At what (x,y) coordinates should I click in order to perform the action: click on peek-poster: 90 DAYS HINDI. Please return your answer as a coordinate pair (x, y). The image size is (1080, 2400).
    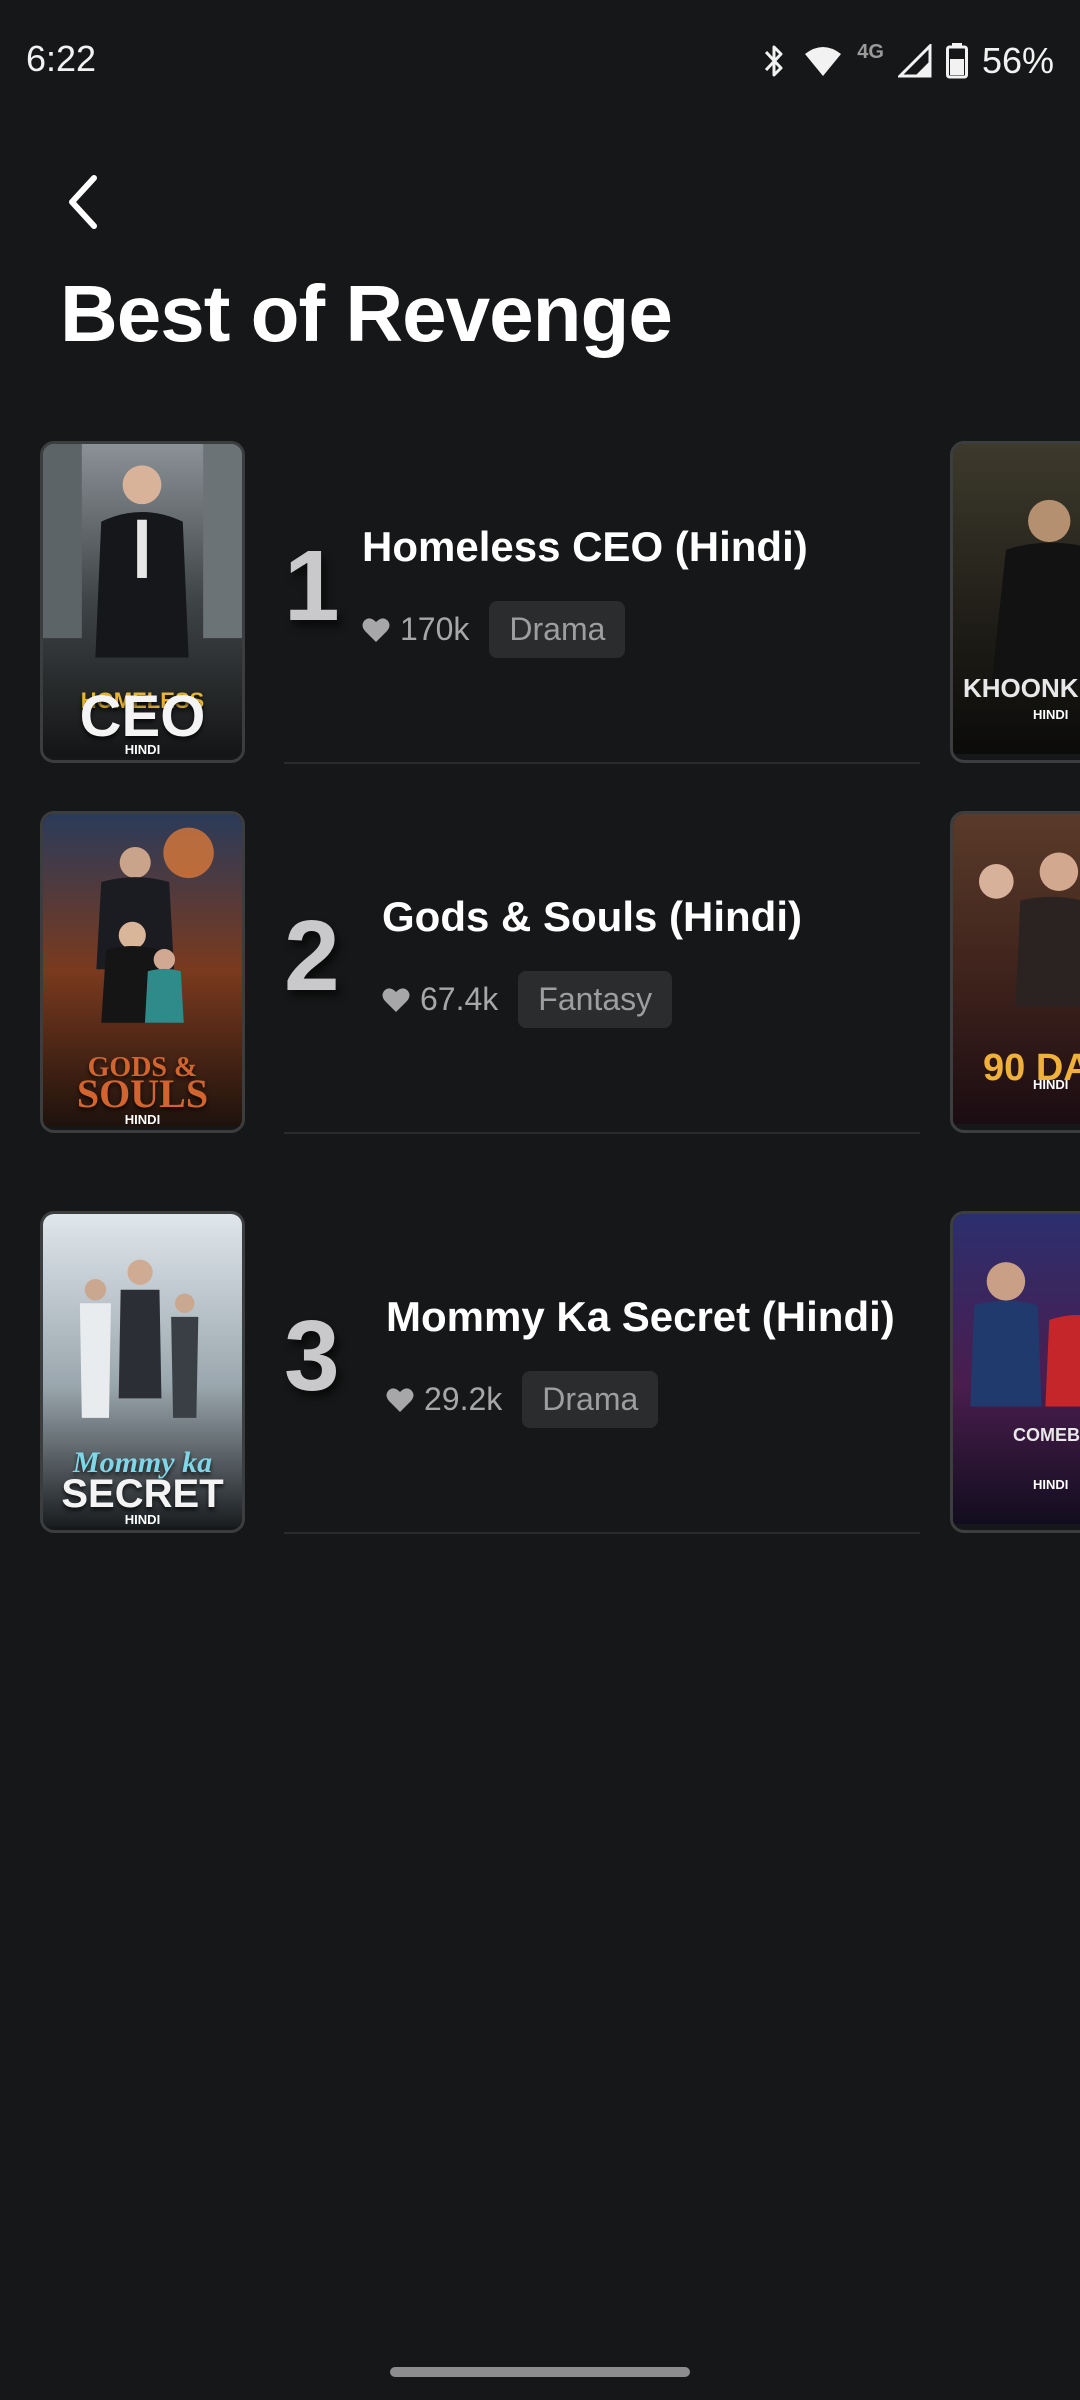
    Looking at the image, I should click on (1015, 972).